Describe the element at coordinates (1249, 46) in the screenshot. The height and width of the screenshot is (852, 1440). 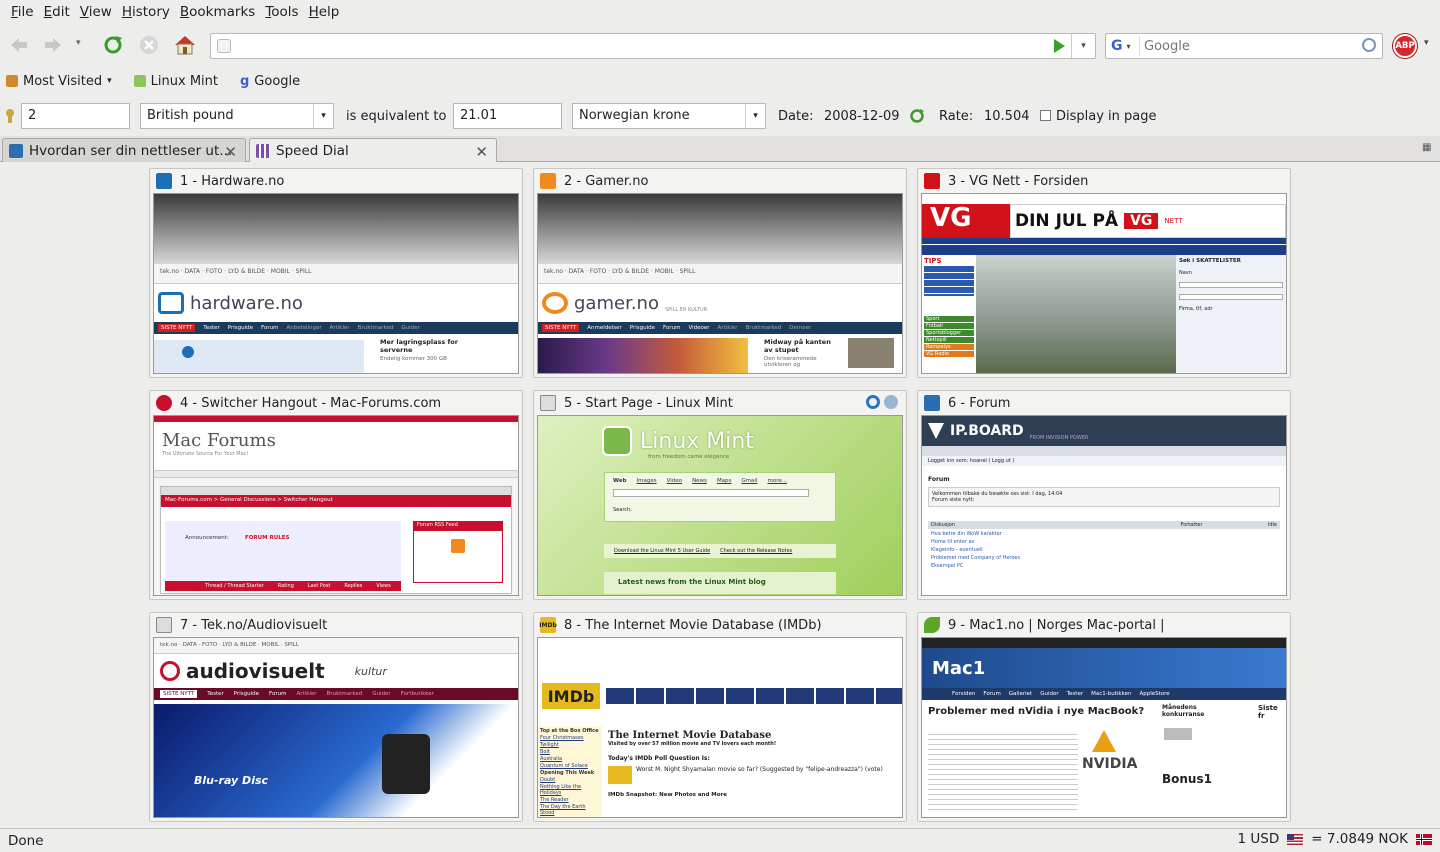
I see `search-input` at that location.